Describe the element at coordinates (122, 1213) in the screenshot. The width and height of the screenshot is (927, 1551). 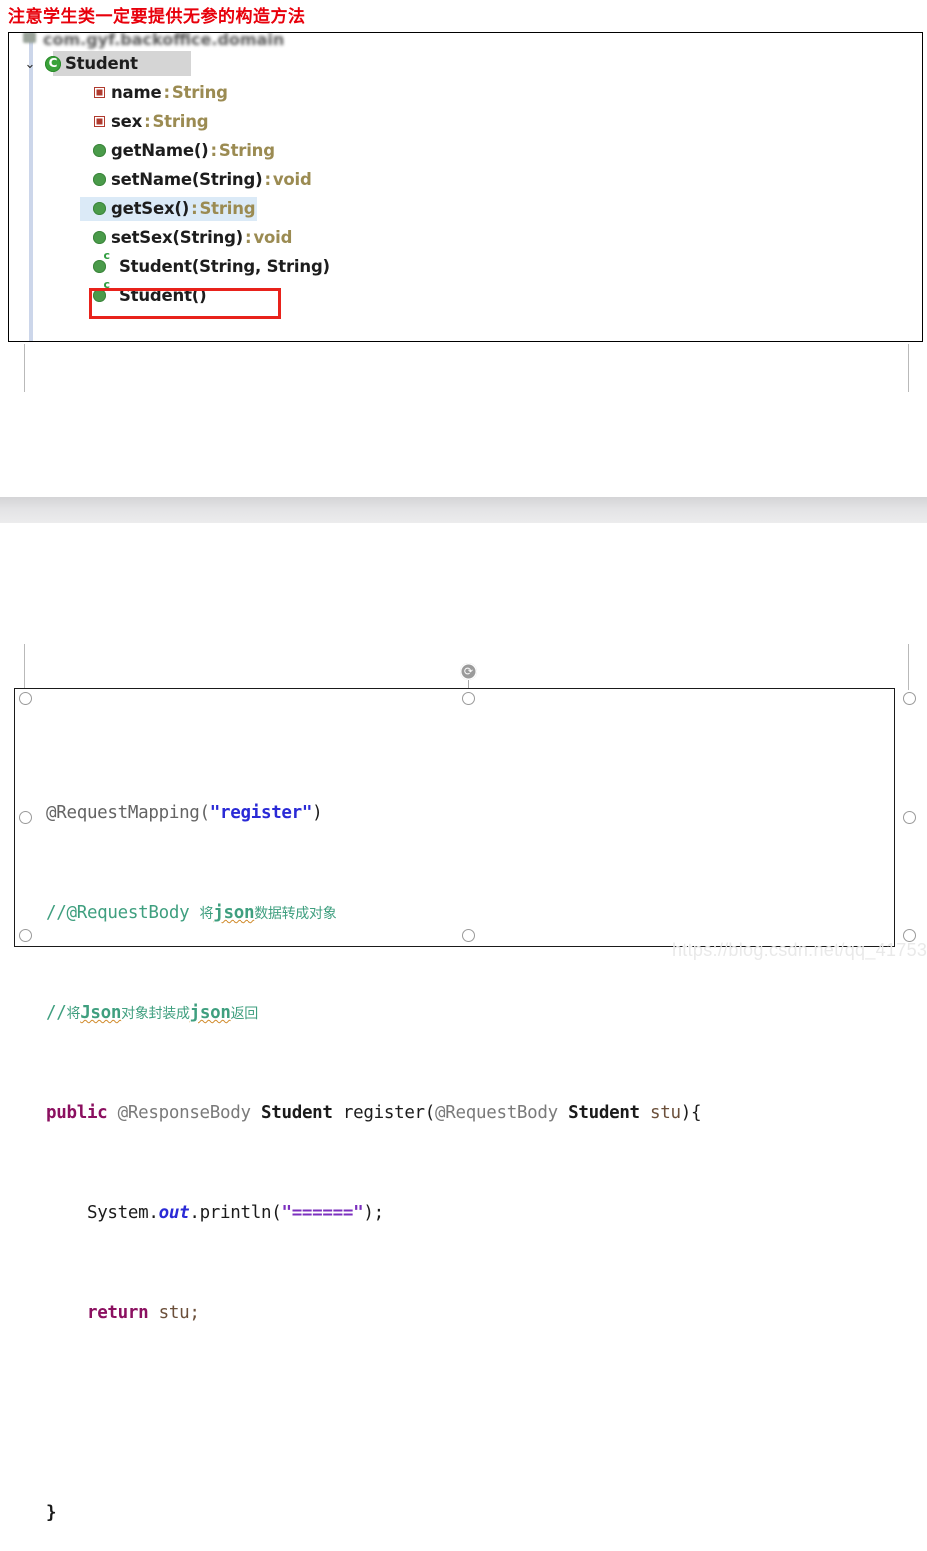
I see `code-token-system: System.` at that location.